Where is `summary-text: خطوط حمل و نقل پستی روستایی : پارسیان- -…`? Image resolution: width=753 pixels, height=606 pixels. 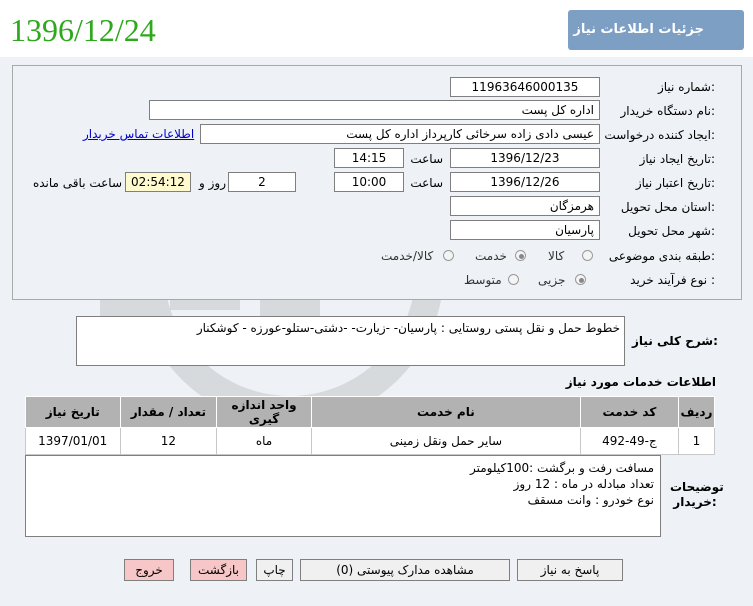 summary-text: خطوط حمل و نقل پستی روستایی : پارسیان- -… is located at coordinates (408, 328).